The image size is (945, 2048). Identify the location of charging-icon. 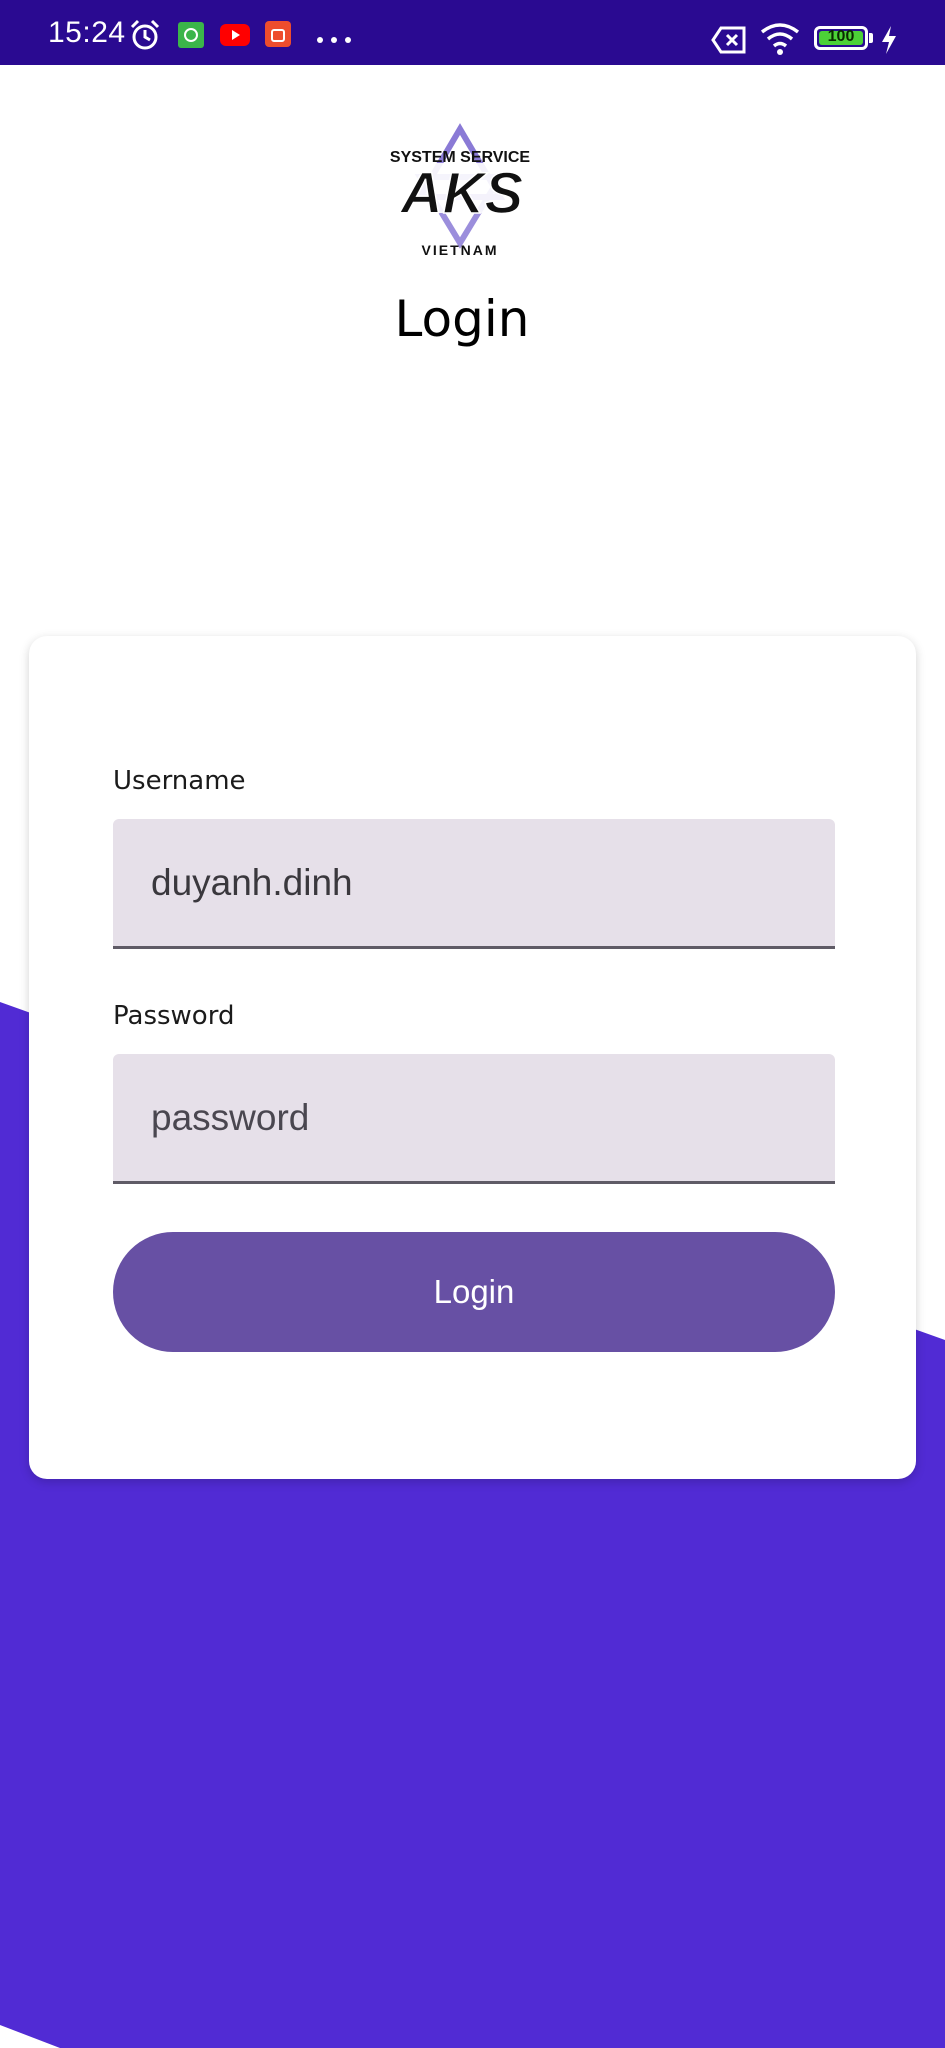
(889, 40).